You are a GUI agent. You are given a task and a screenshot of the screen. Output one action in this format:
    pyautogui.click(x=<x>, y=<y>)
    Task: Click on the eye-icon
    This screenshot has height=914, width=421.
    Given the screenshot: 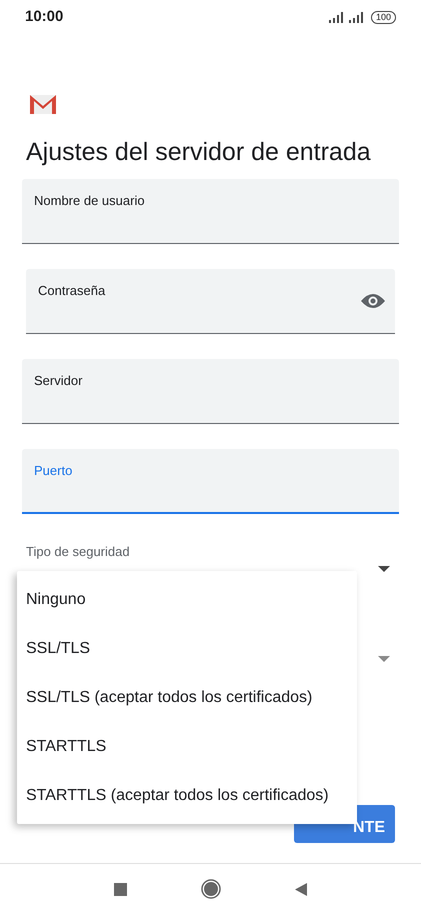 What is the action you would take?
    pyautogui.click(x=373, y=301)
    